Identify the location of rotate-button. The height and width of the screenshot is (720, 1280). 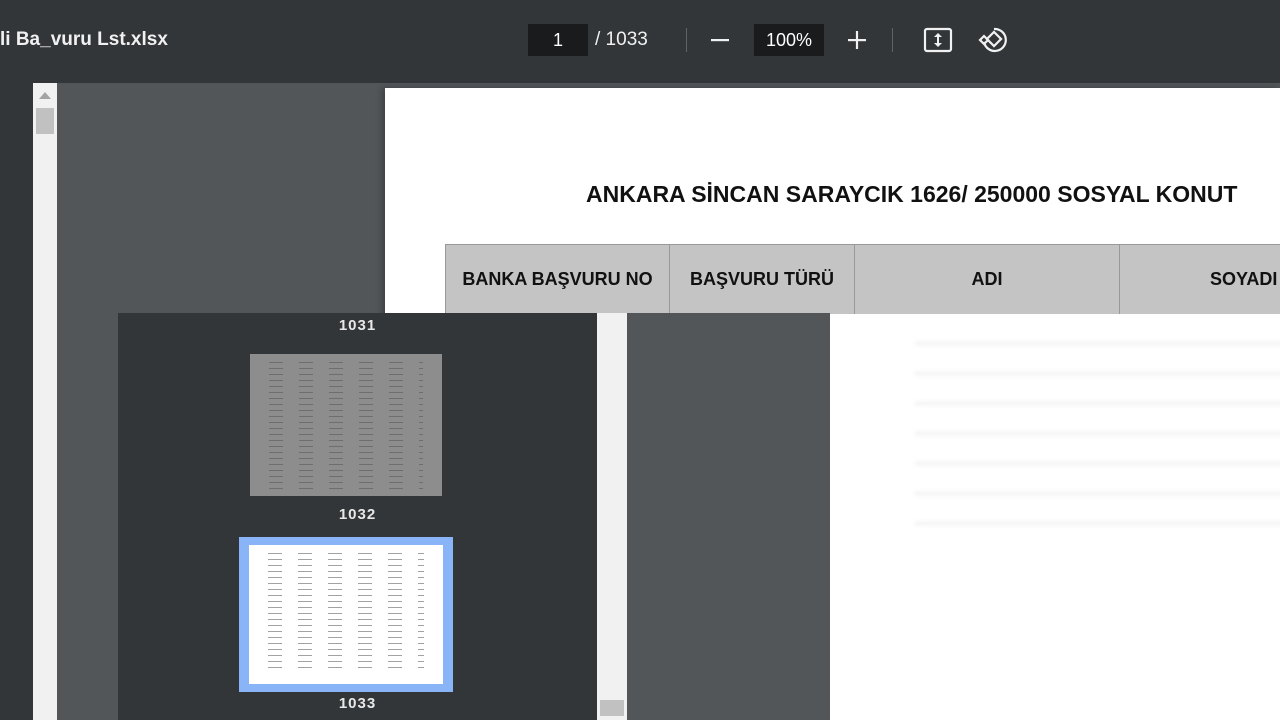
(993, 40).